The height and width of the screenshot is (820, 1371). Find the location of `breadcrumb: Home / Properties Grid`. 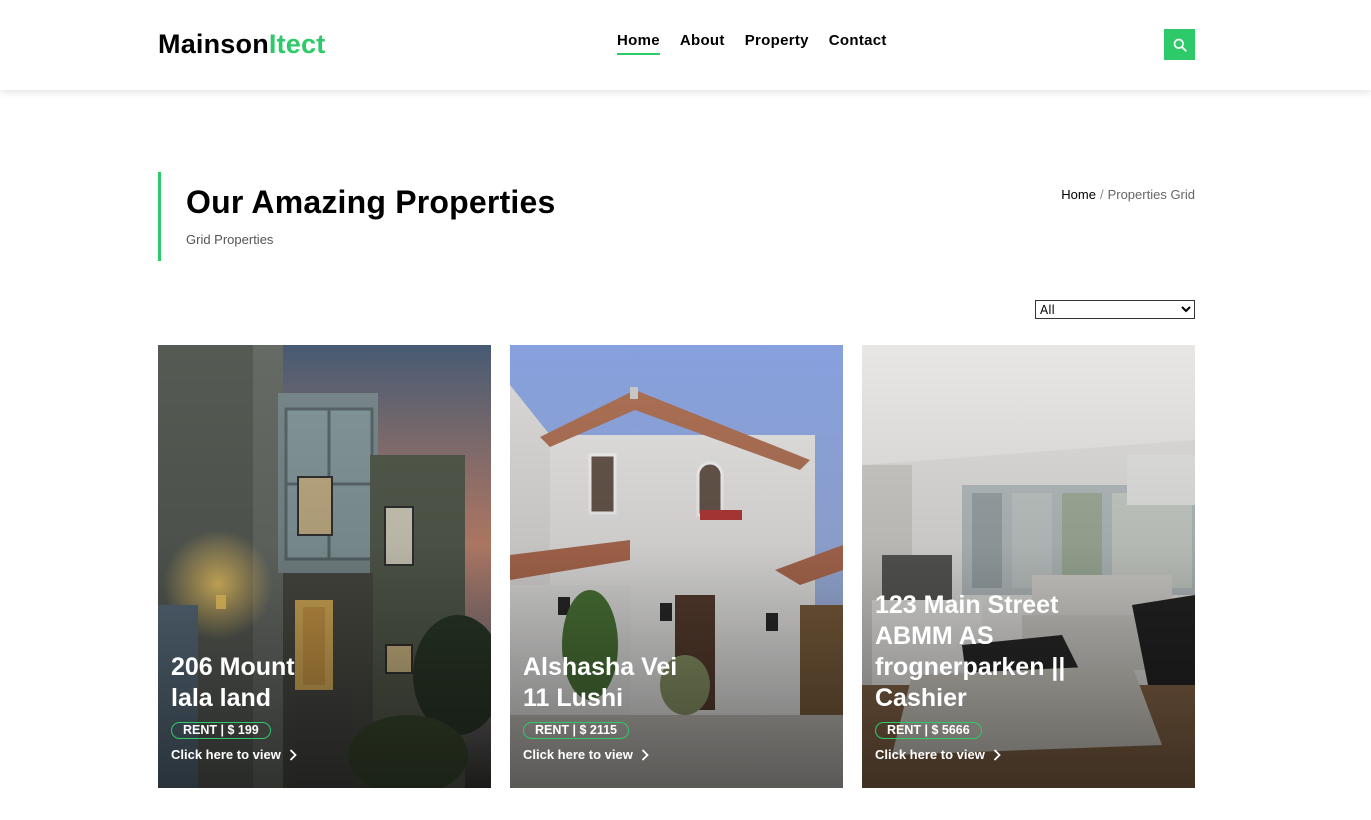

breadcrumb: Home / Properties Grid is located at coordinates (1128, 194).